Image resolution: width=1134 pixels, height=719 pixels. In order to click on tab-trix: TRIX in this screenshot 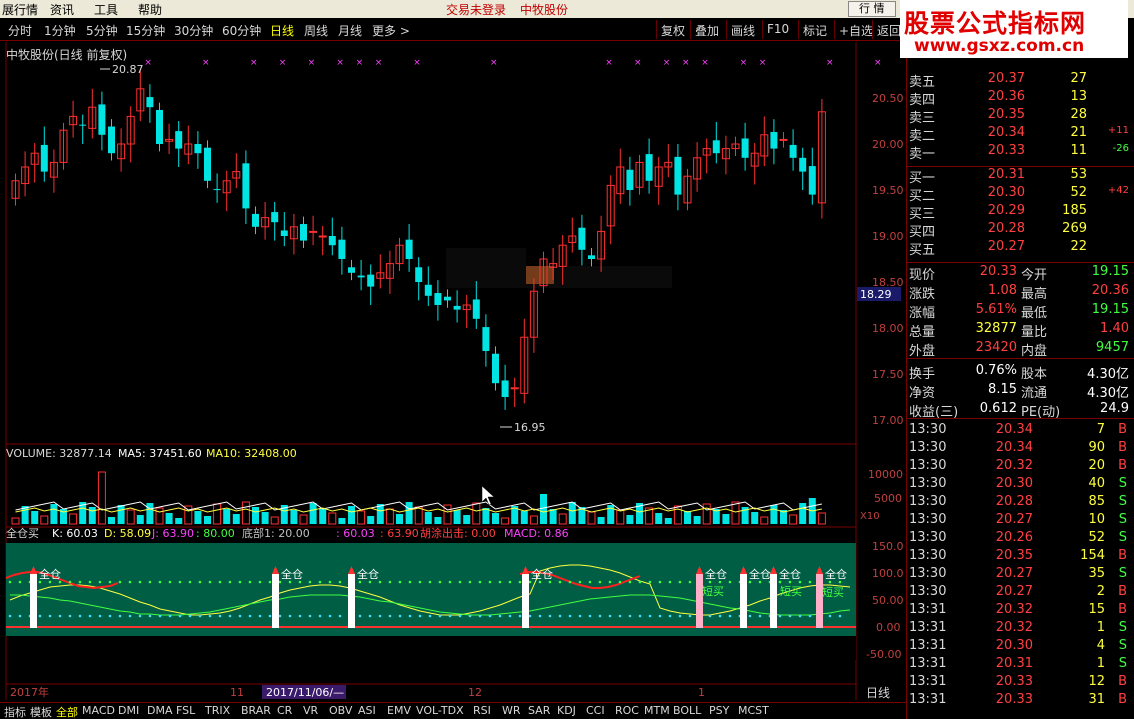, I will do `click(217, 710)`.